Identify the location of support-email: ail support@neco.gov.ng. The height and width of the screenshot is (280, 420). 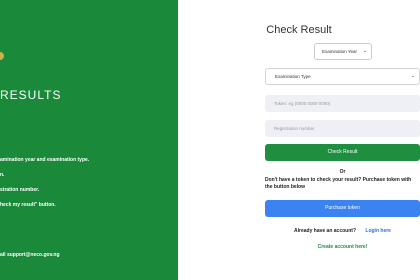
(30, 255).